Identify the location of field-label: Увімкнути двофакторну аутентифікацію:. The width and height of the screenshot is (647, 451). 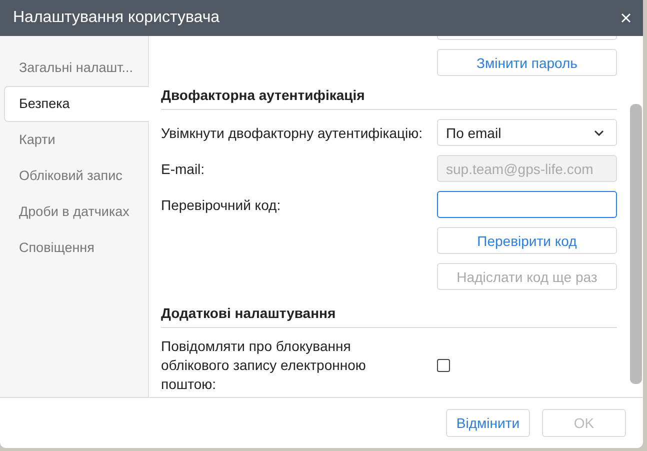
(292, 132).